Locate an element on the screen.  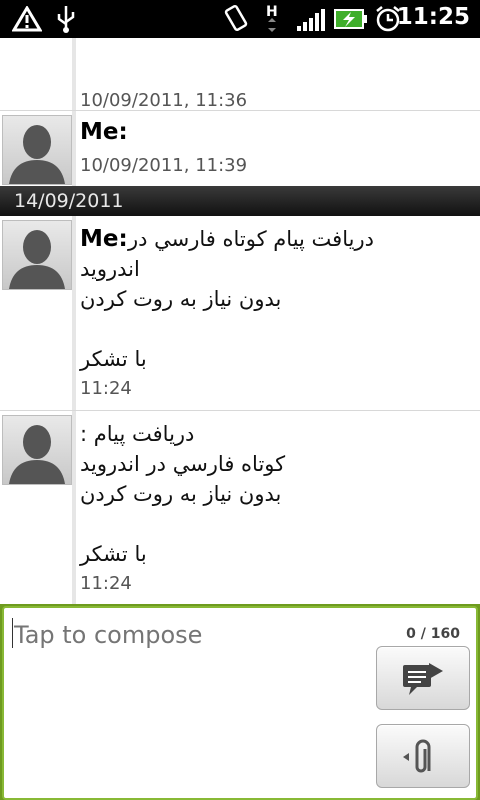
battery-charging-icon is located at coordinates (350, 19).